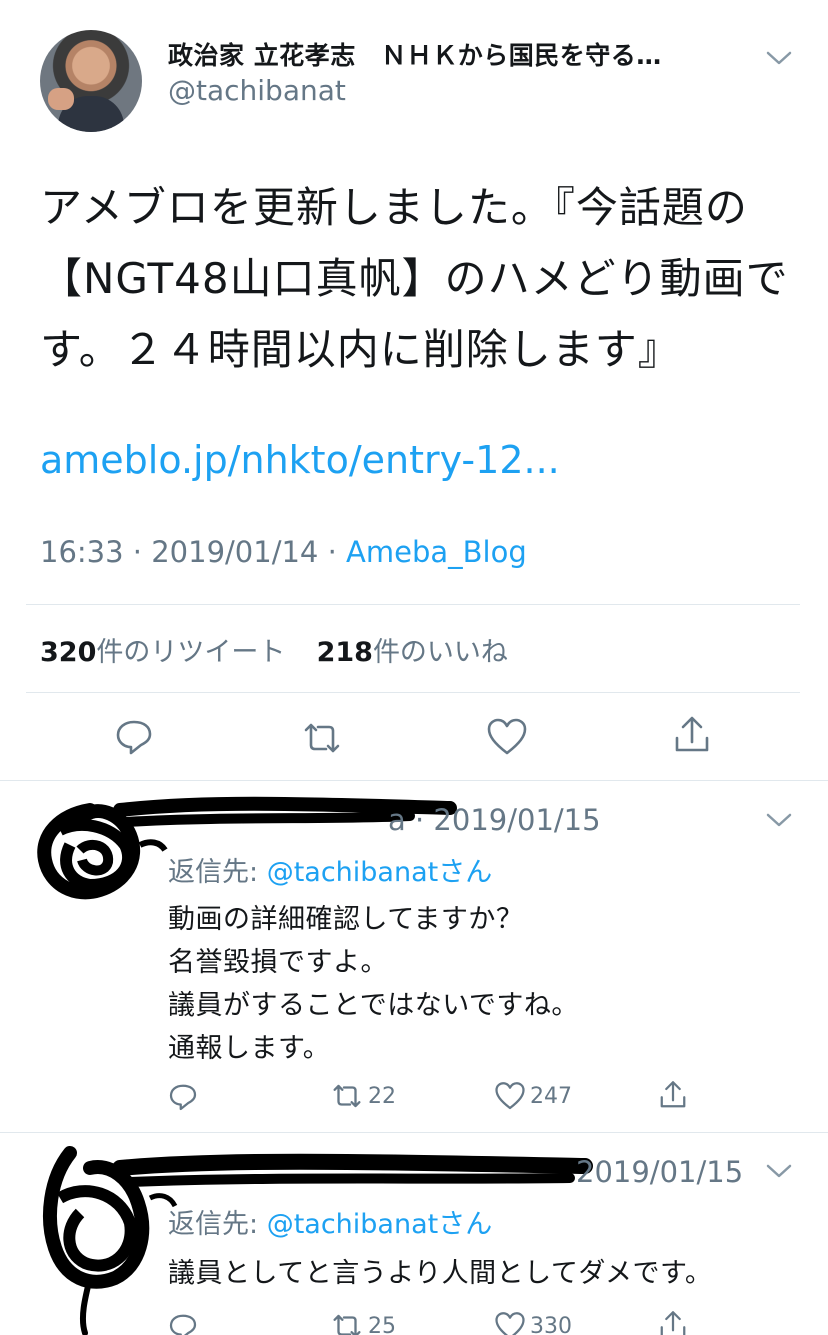 The width and height of the screenshot is (828, 1335). What do you see at coordinates (440, 1273) in the screenshot?
I see `reply-text: 議員としてと言うより人間としてダメです。` at bounding box center [440, 1273].